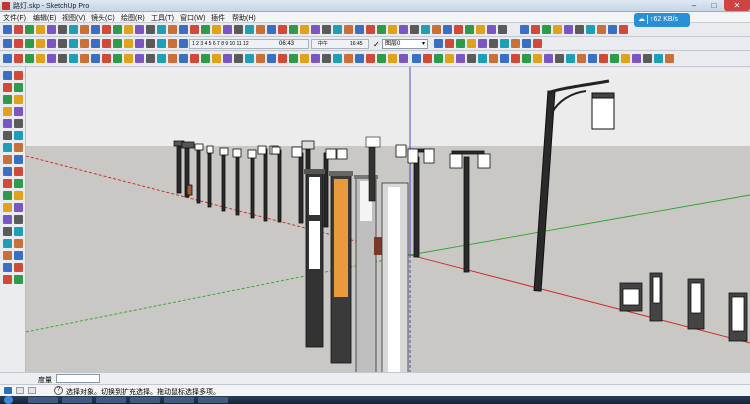  What do you see at coordinates (737, 5) in the screenshot?
I see `close-button: ✕` at bounding box center [737, 5].